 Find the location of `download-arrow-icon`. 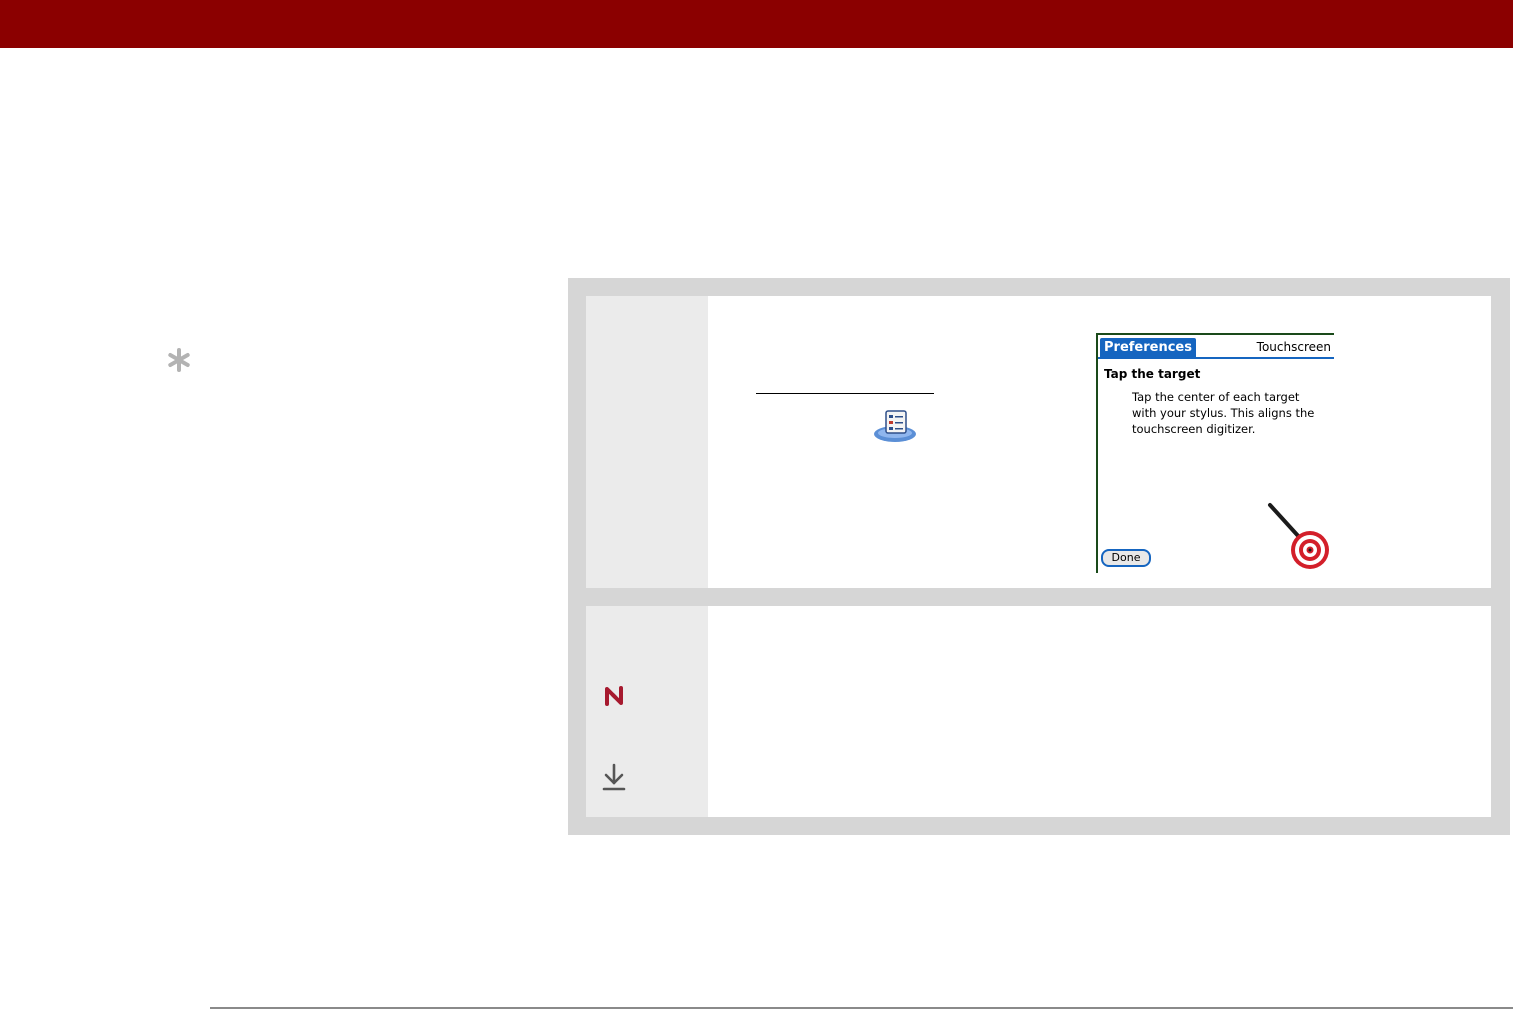

download-arrow-icon is located at coordinates (614, 777).